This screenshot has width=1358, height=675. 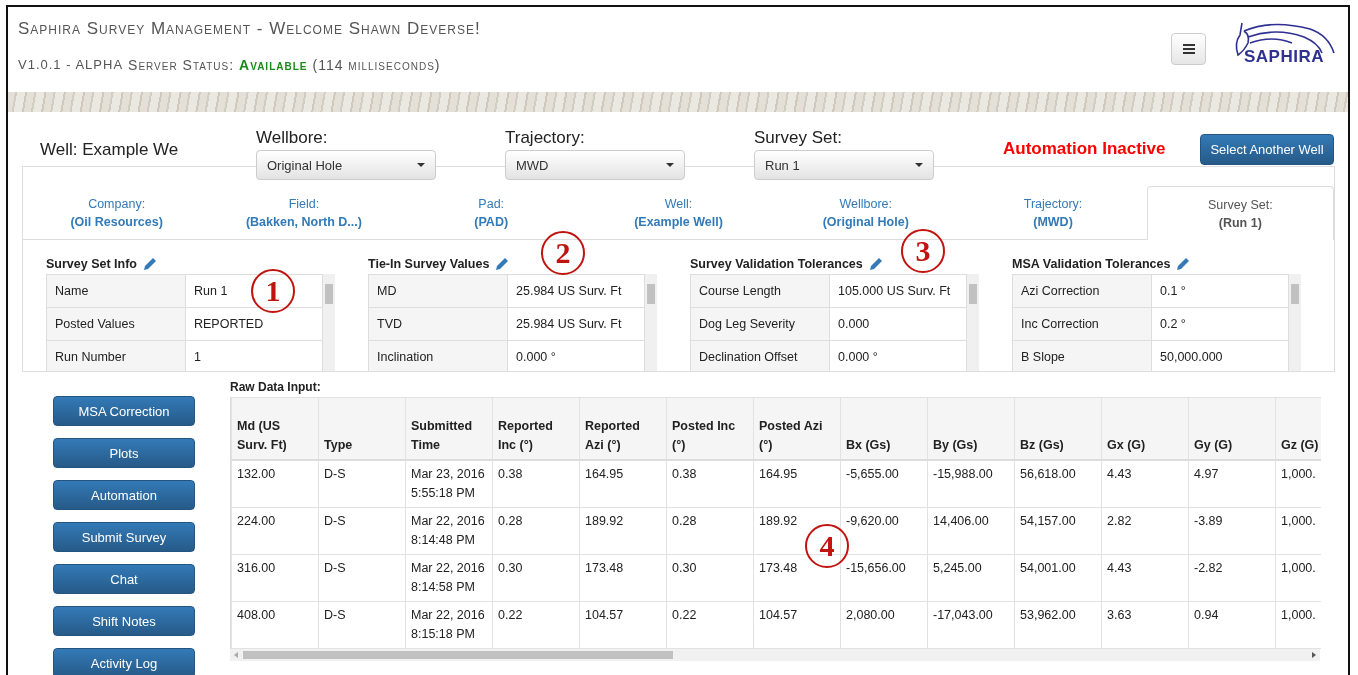 I want to click on table-cell: 54,001.00, so click(x=1058, y=577).